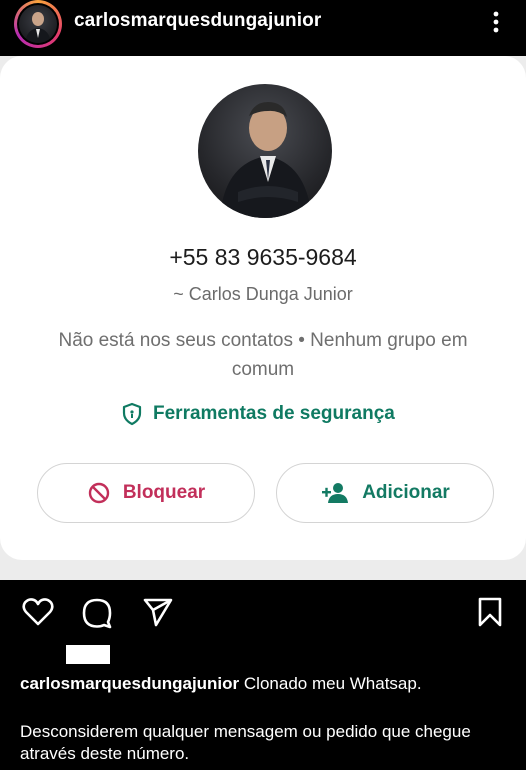 Image resolution: width=526 pixels, height=770 pixels. I want to click on profile-avatar, so click(38, 24).